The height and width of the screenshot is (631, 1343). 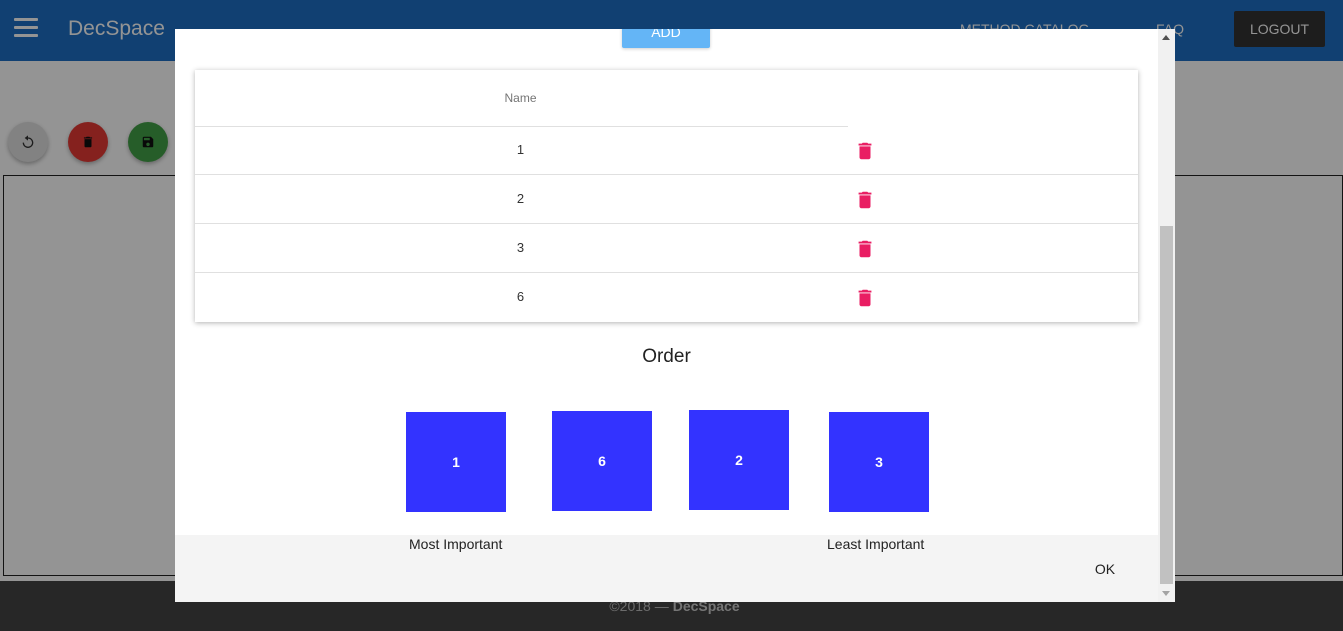 I want to click on table-row: 2, so click(x=666, y=199).